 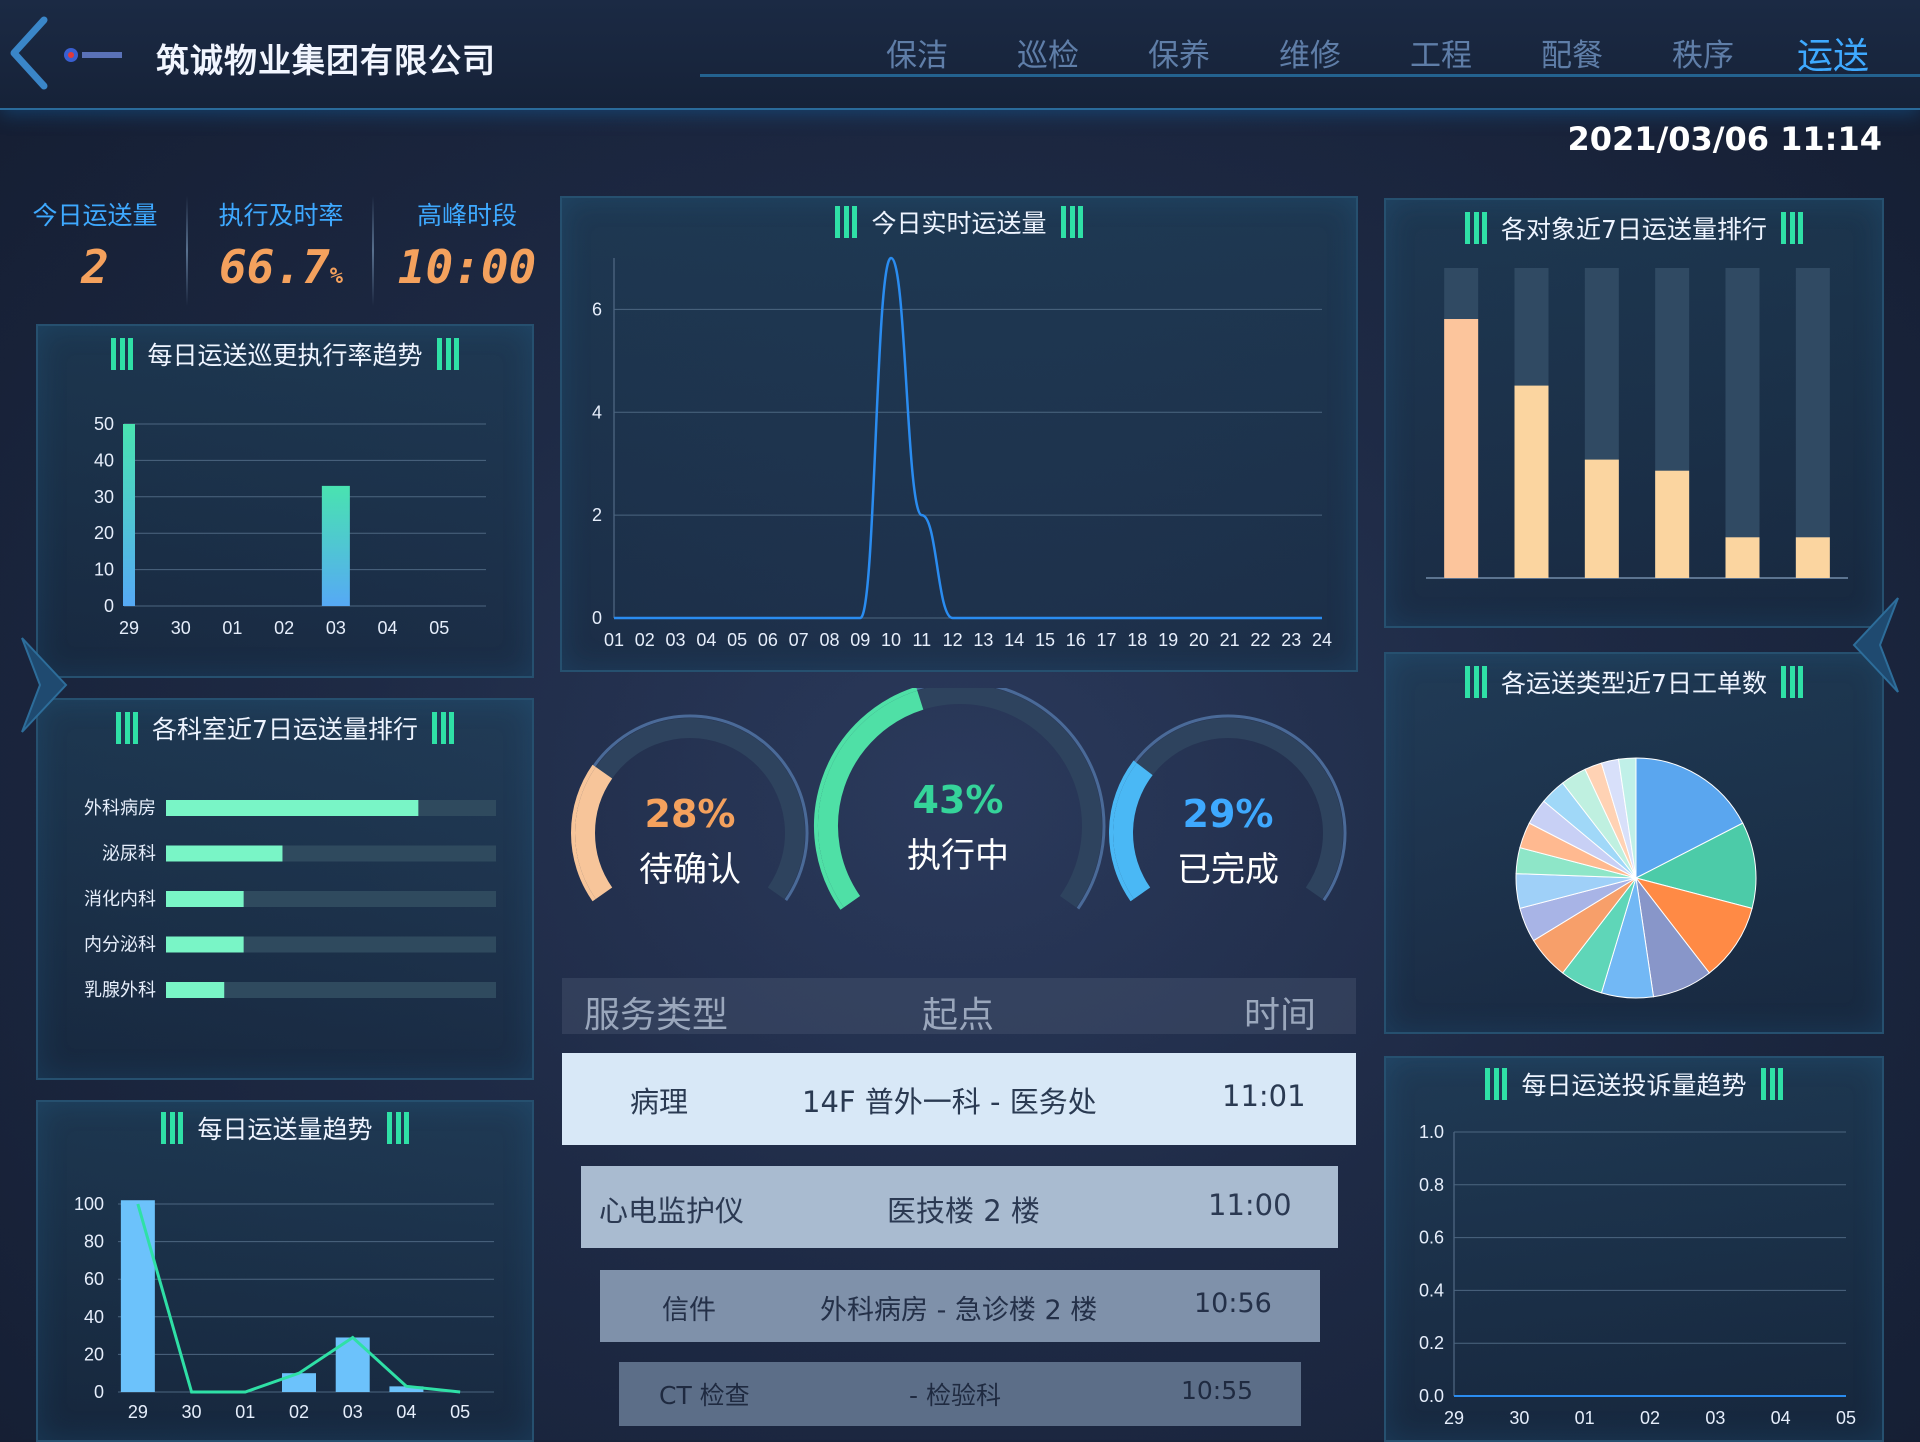 I want to click on table-row: CT 检查 - 检验科 10:55, so click(x=960, y=1394).